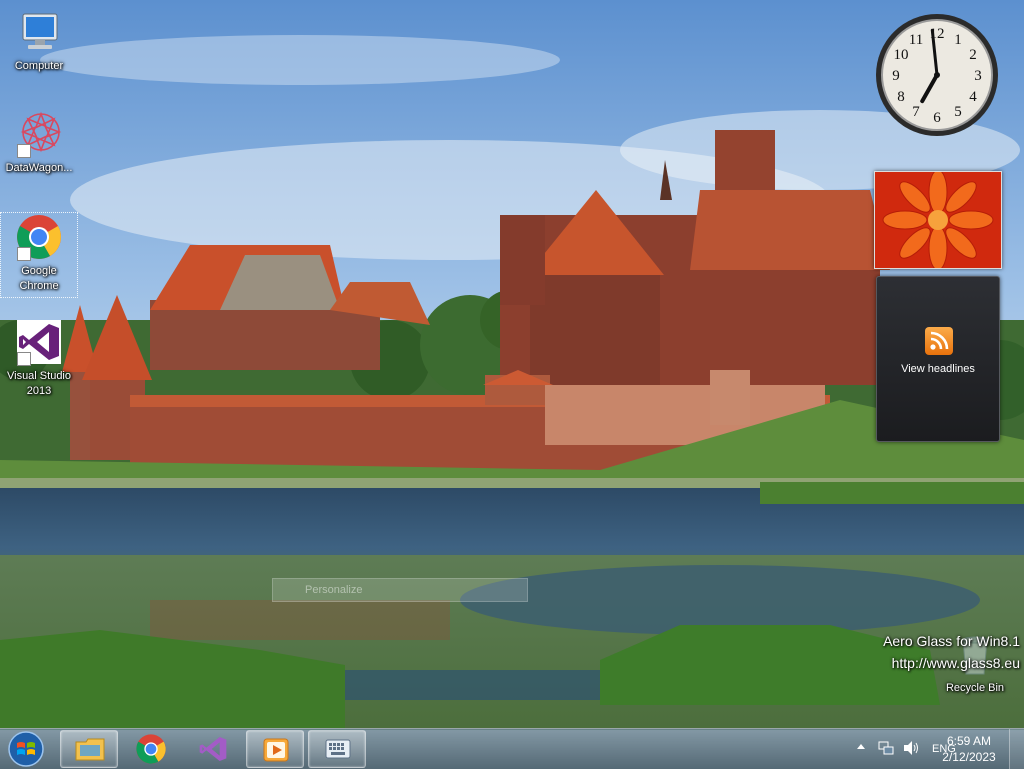  What do you see at coordinates (969, 757) in the screenshot?
I see `taskbar-date: 2/12/2023` at bounding box center [969, 757].